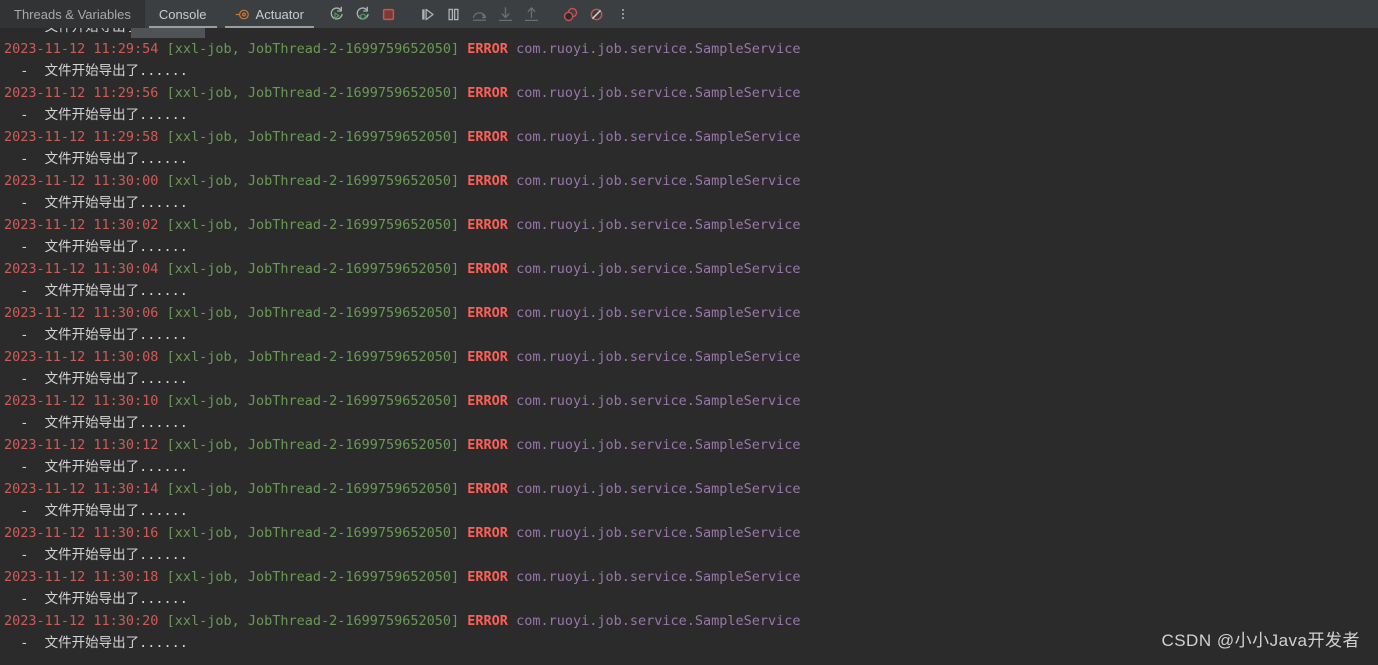  Describe the element at coordinates (242, 14) in the screenshot. I see `actuator-icon` at that location.